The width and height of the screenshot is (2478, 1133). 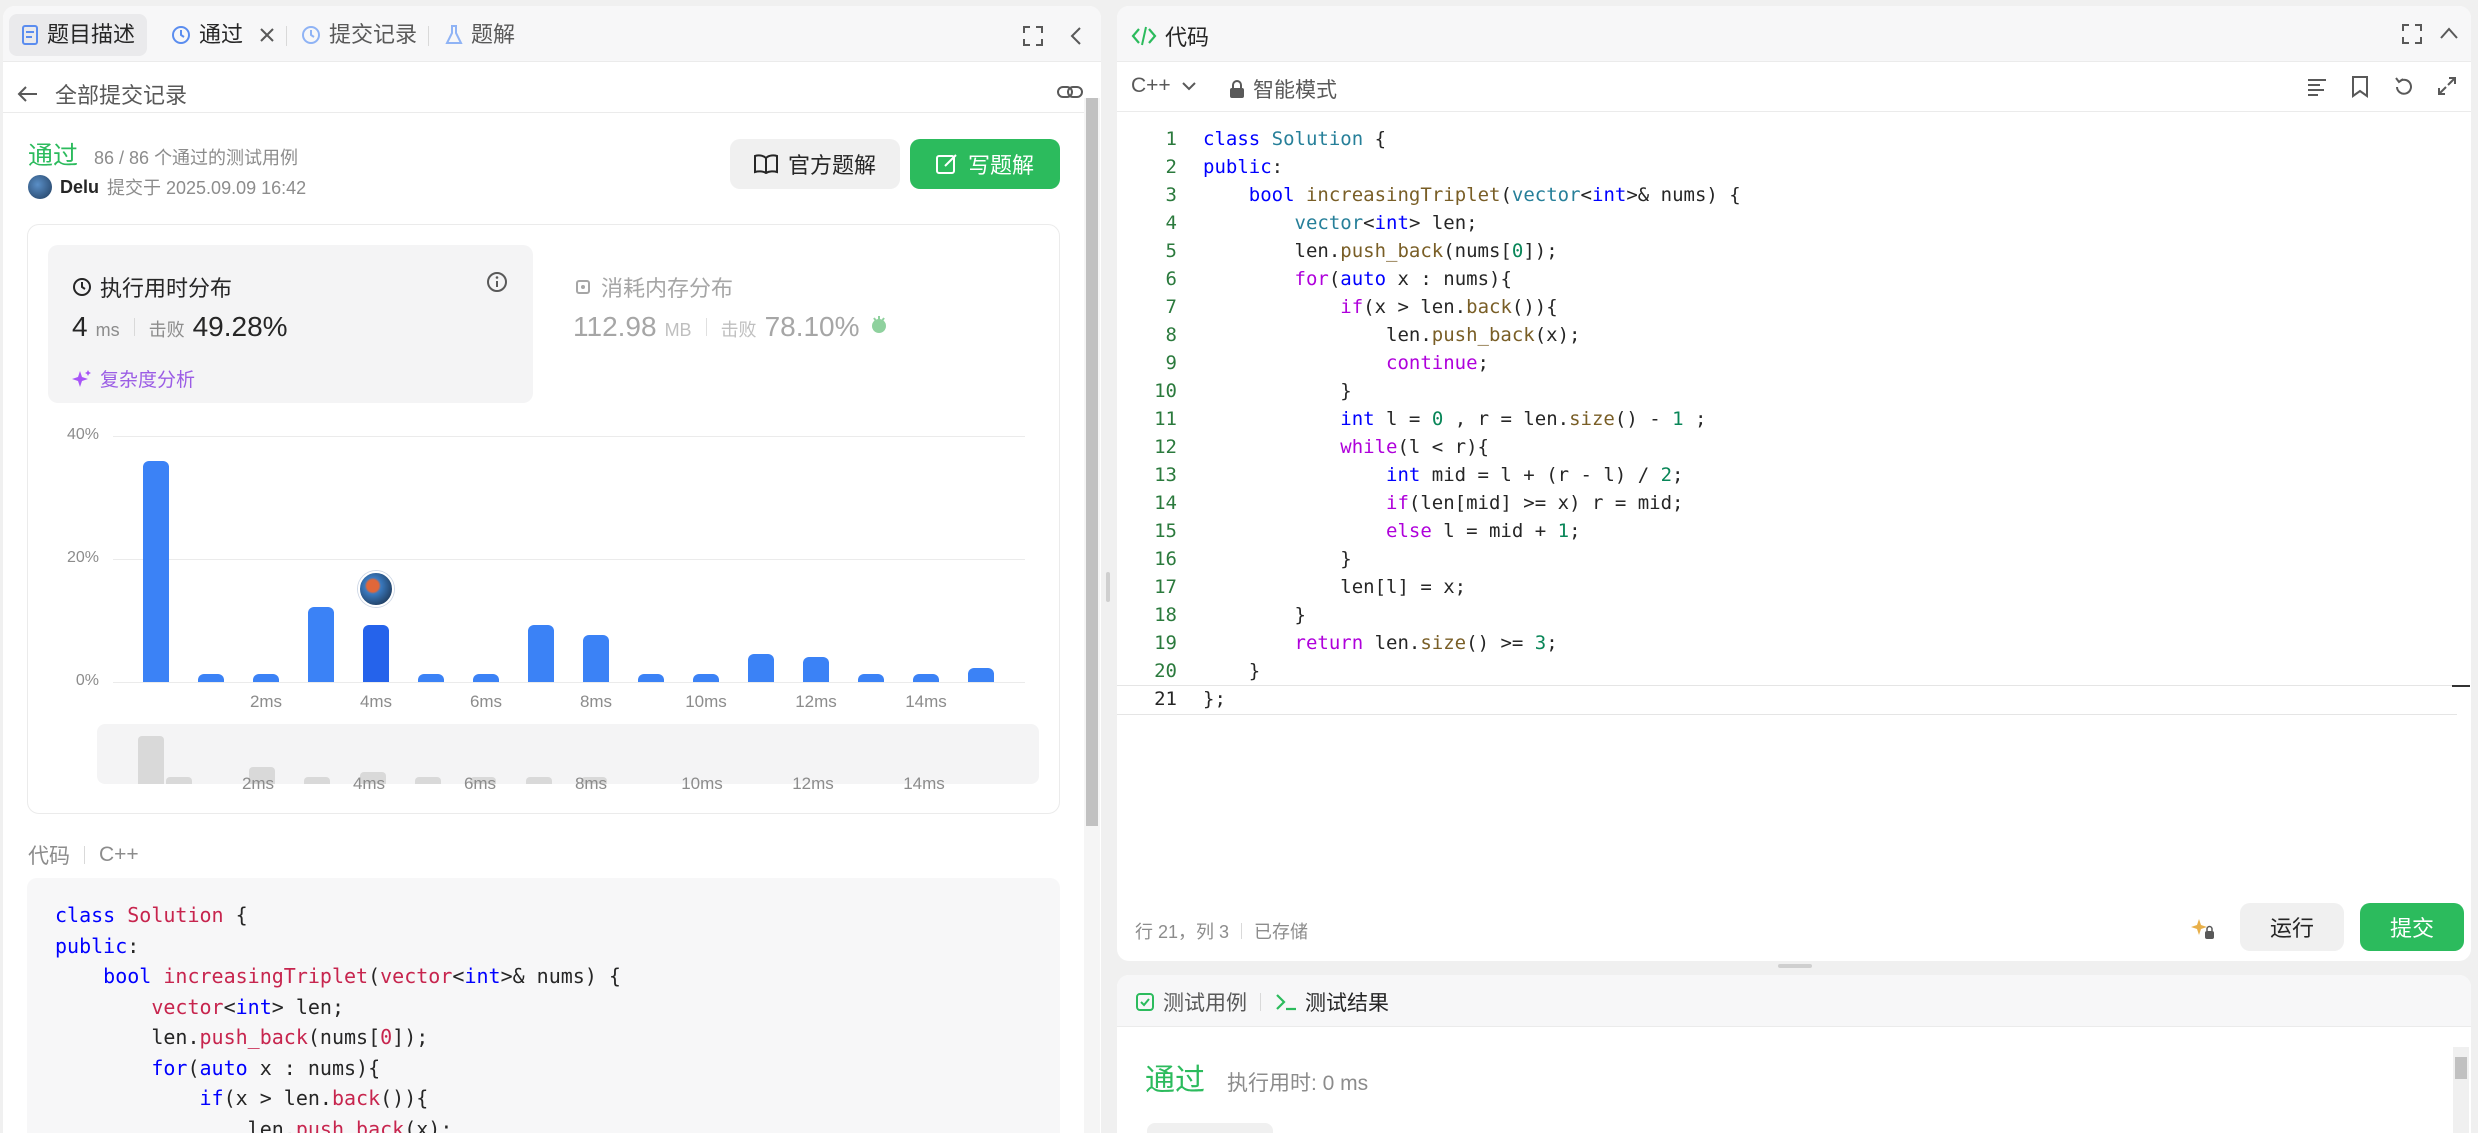 I want to click on vertical-splitter-handle, so click(x=1108, y=587).